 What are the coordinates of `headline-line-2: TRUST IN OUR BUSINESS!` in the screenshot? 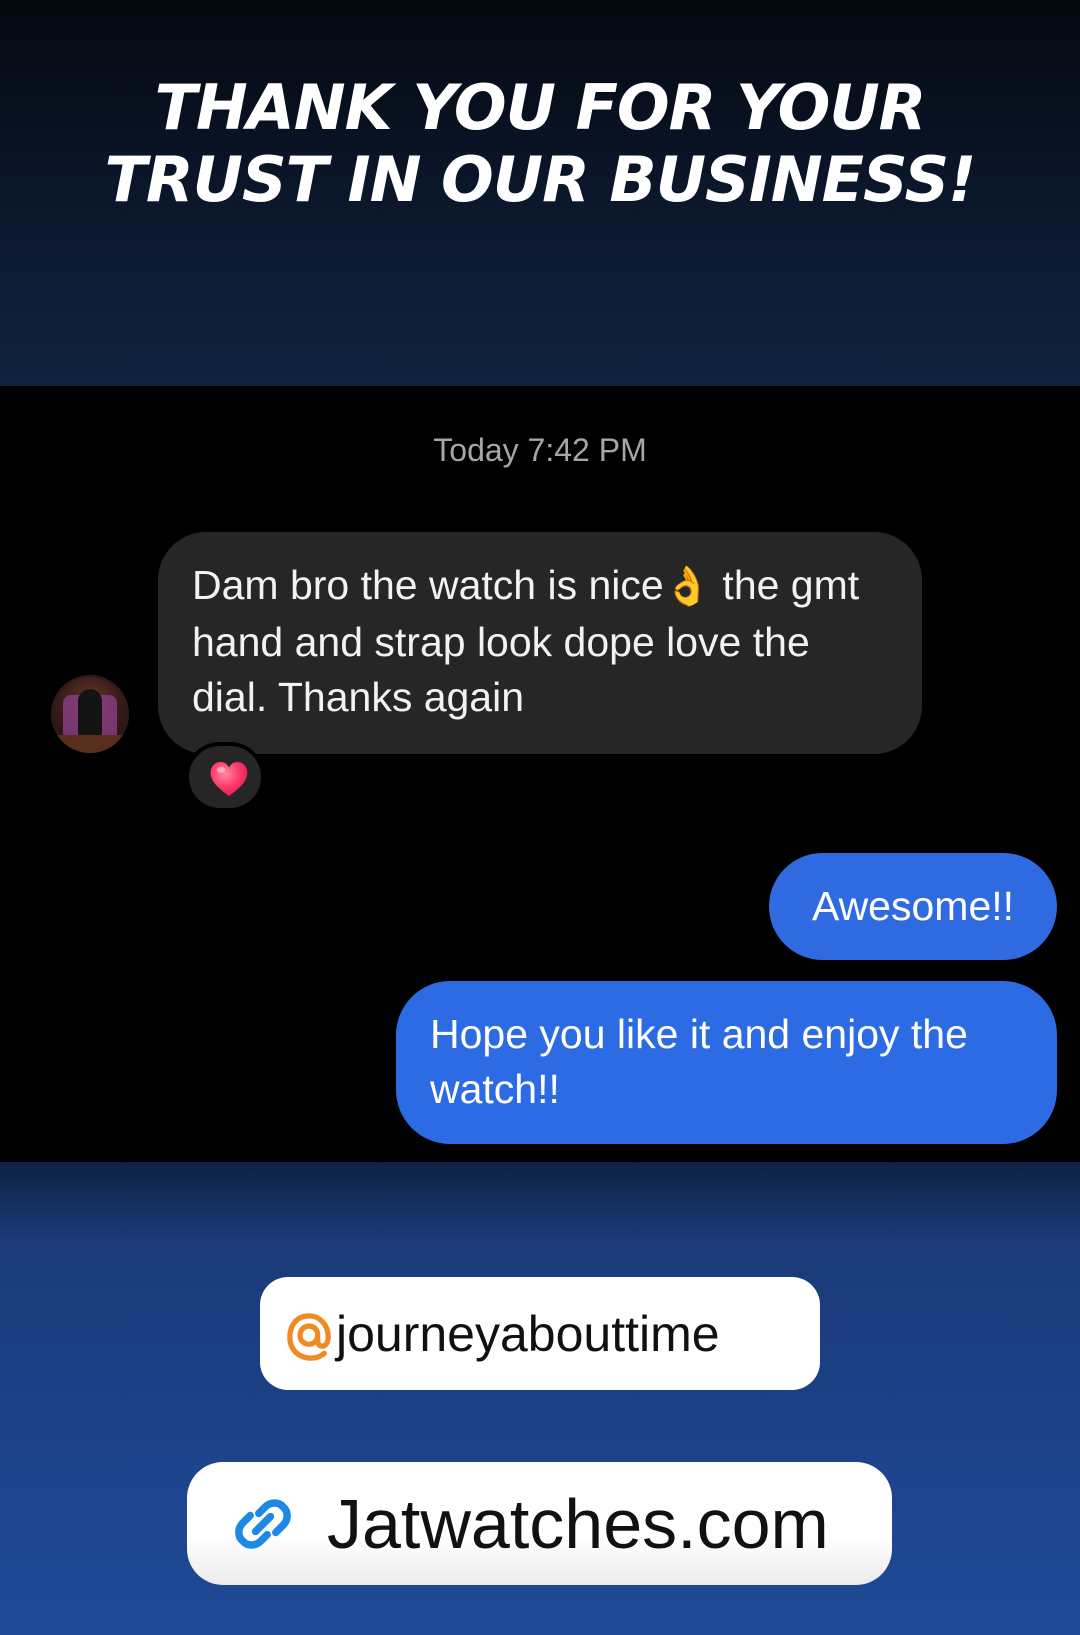 It's located at (540, 179).